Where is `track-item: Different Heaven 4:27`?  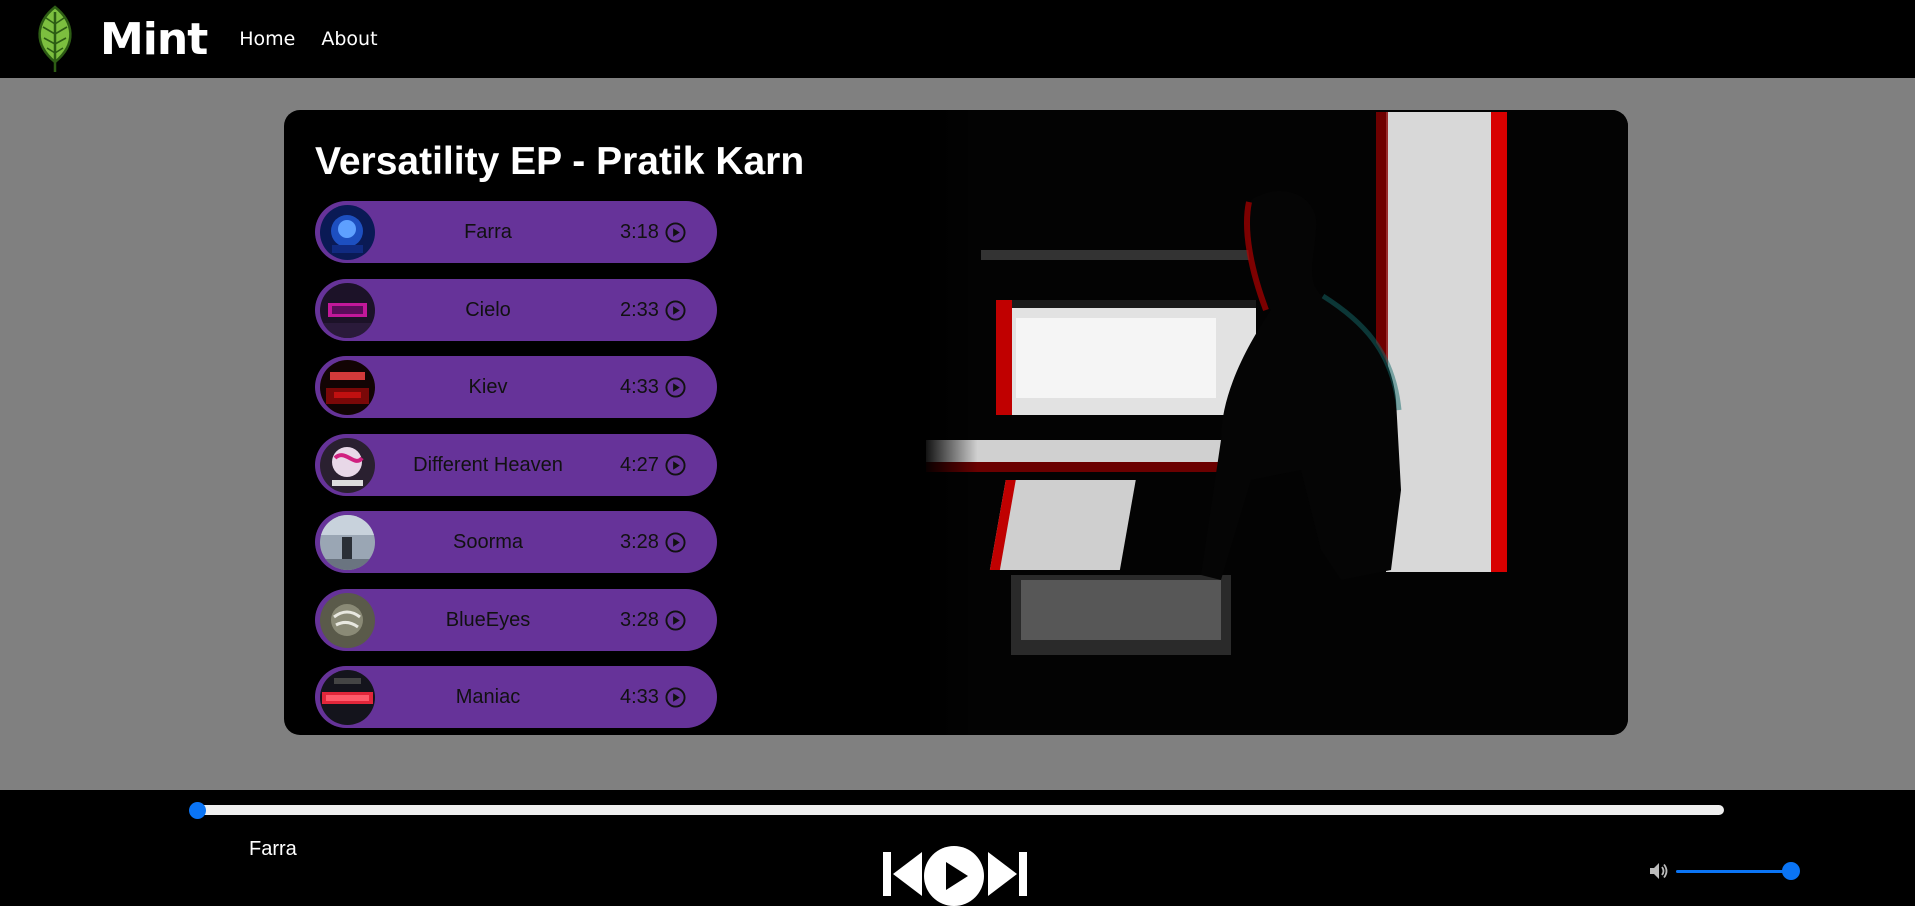 track-item: Different Heaven 4:27 is located at coordinates (516, 464).